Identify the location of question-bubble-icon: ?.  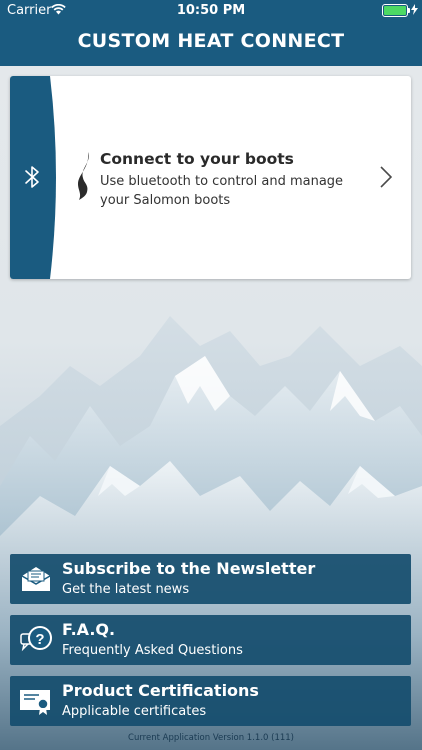
(36, 639).